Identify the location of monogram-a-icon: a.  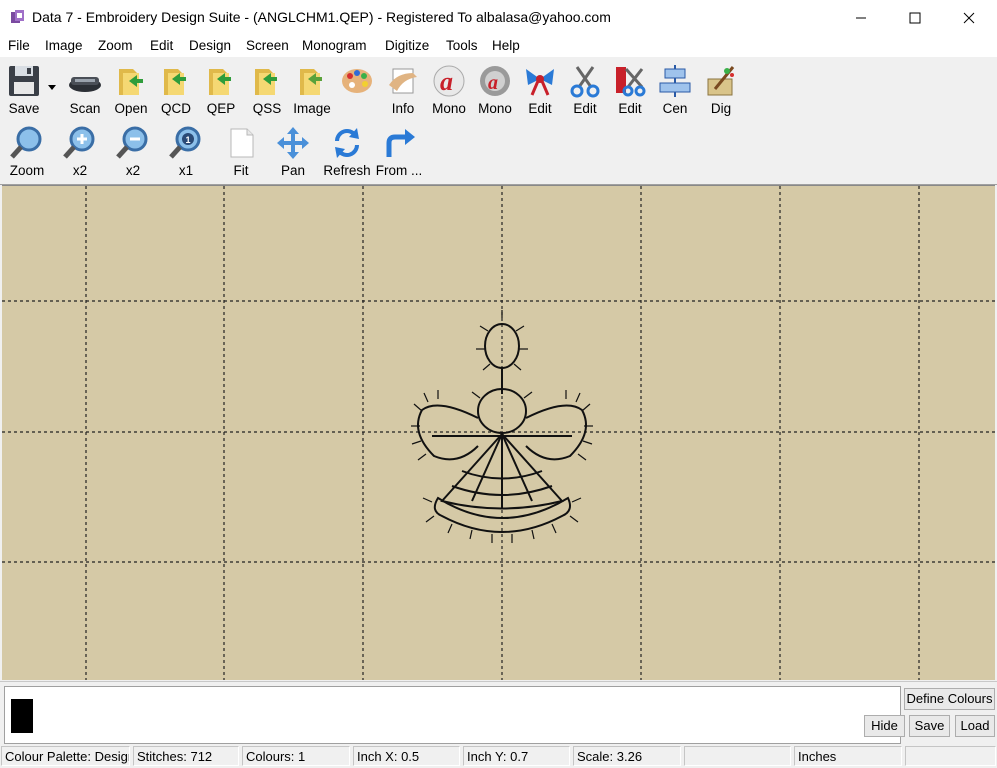
(449, 81).